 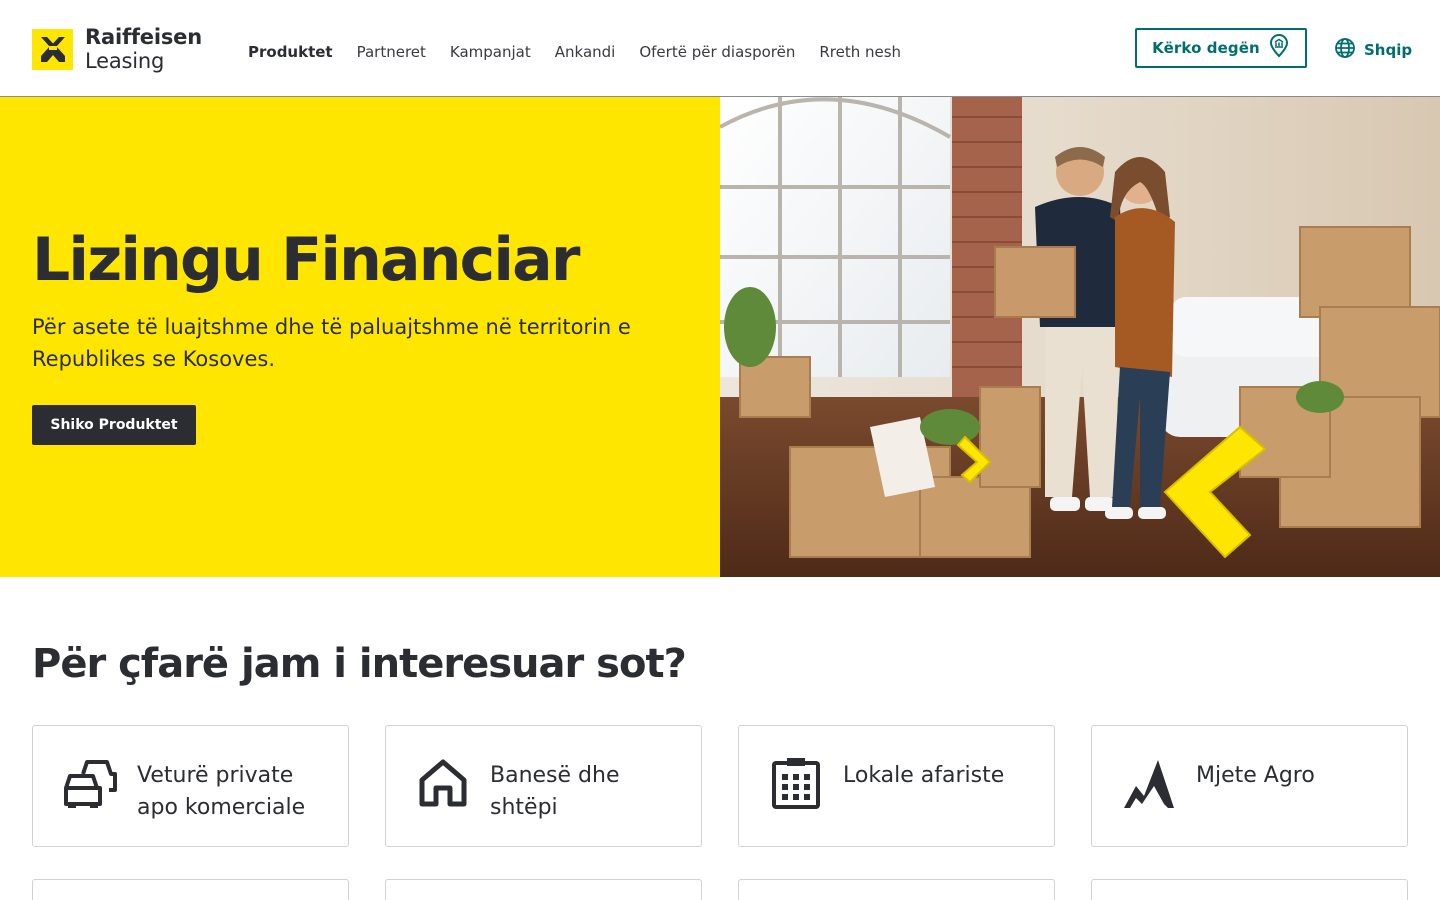 I want to click on section-title: Për çfarë jam i interesuar sot?, so click(x=359, y=664).